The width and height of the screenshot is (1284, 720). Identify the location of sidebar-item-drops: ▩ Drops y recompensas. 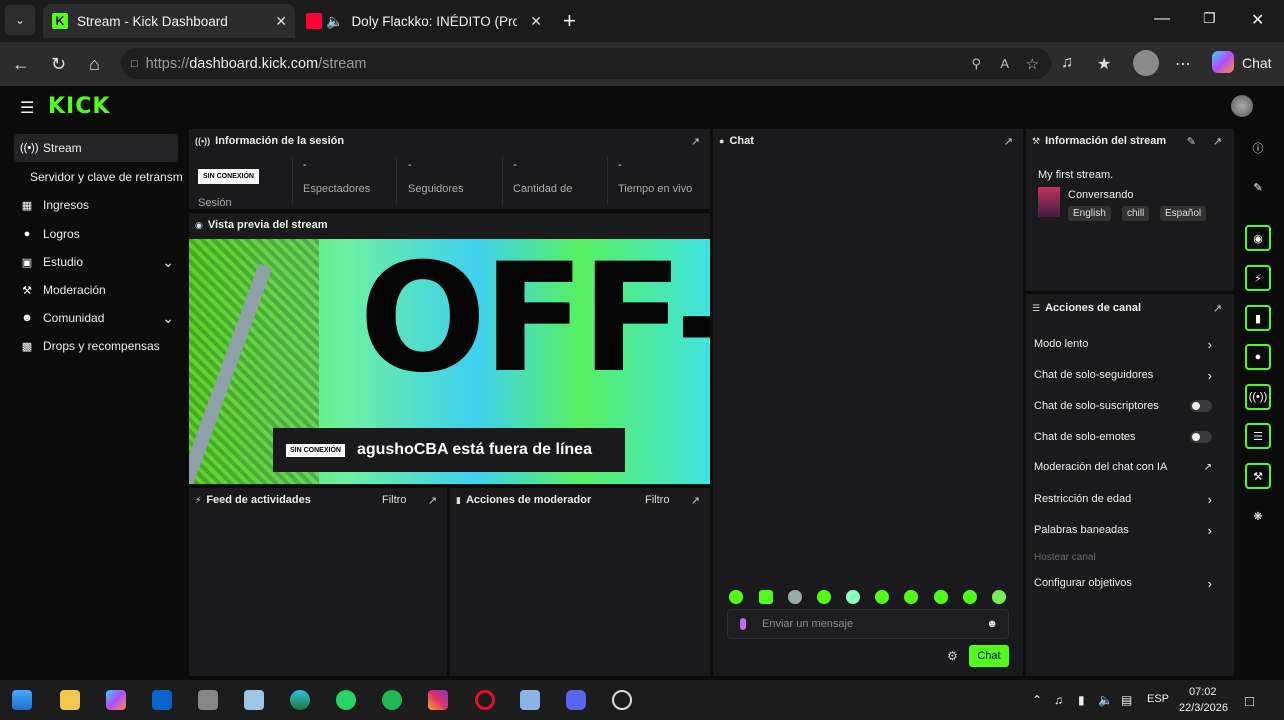
(102, 346).